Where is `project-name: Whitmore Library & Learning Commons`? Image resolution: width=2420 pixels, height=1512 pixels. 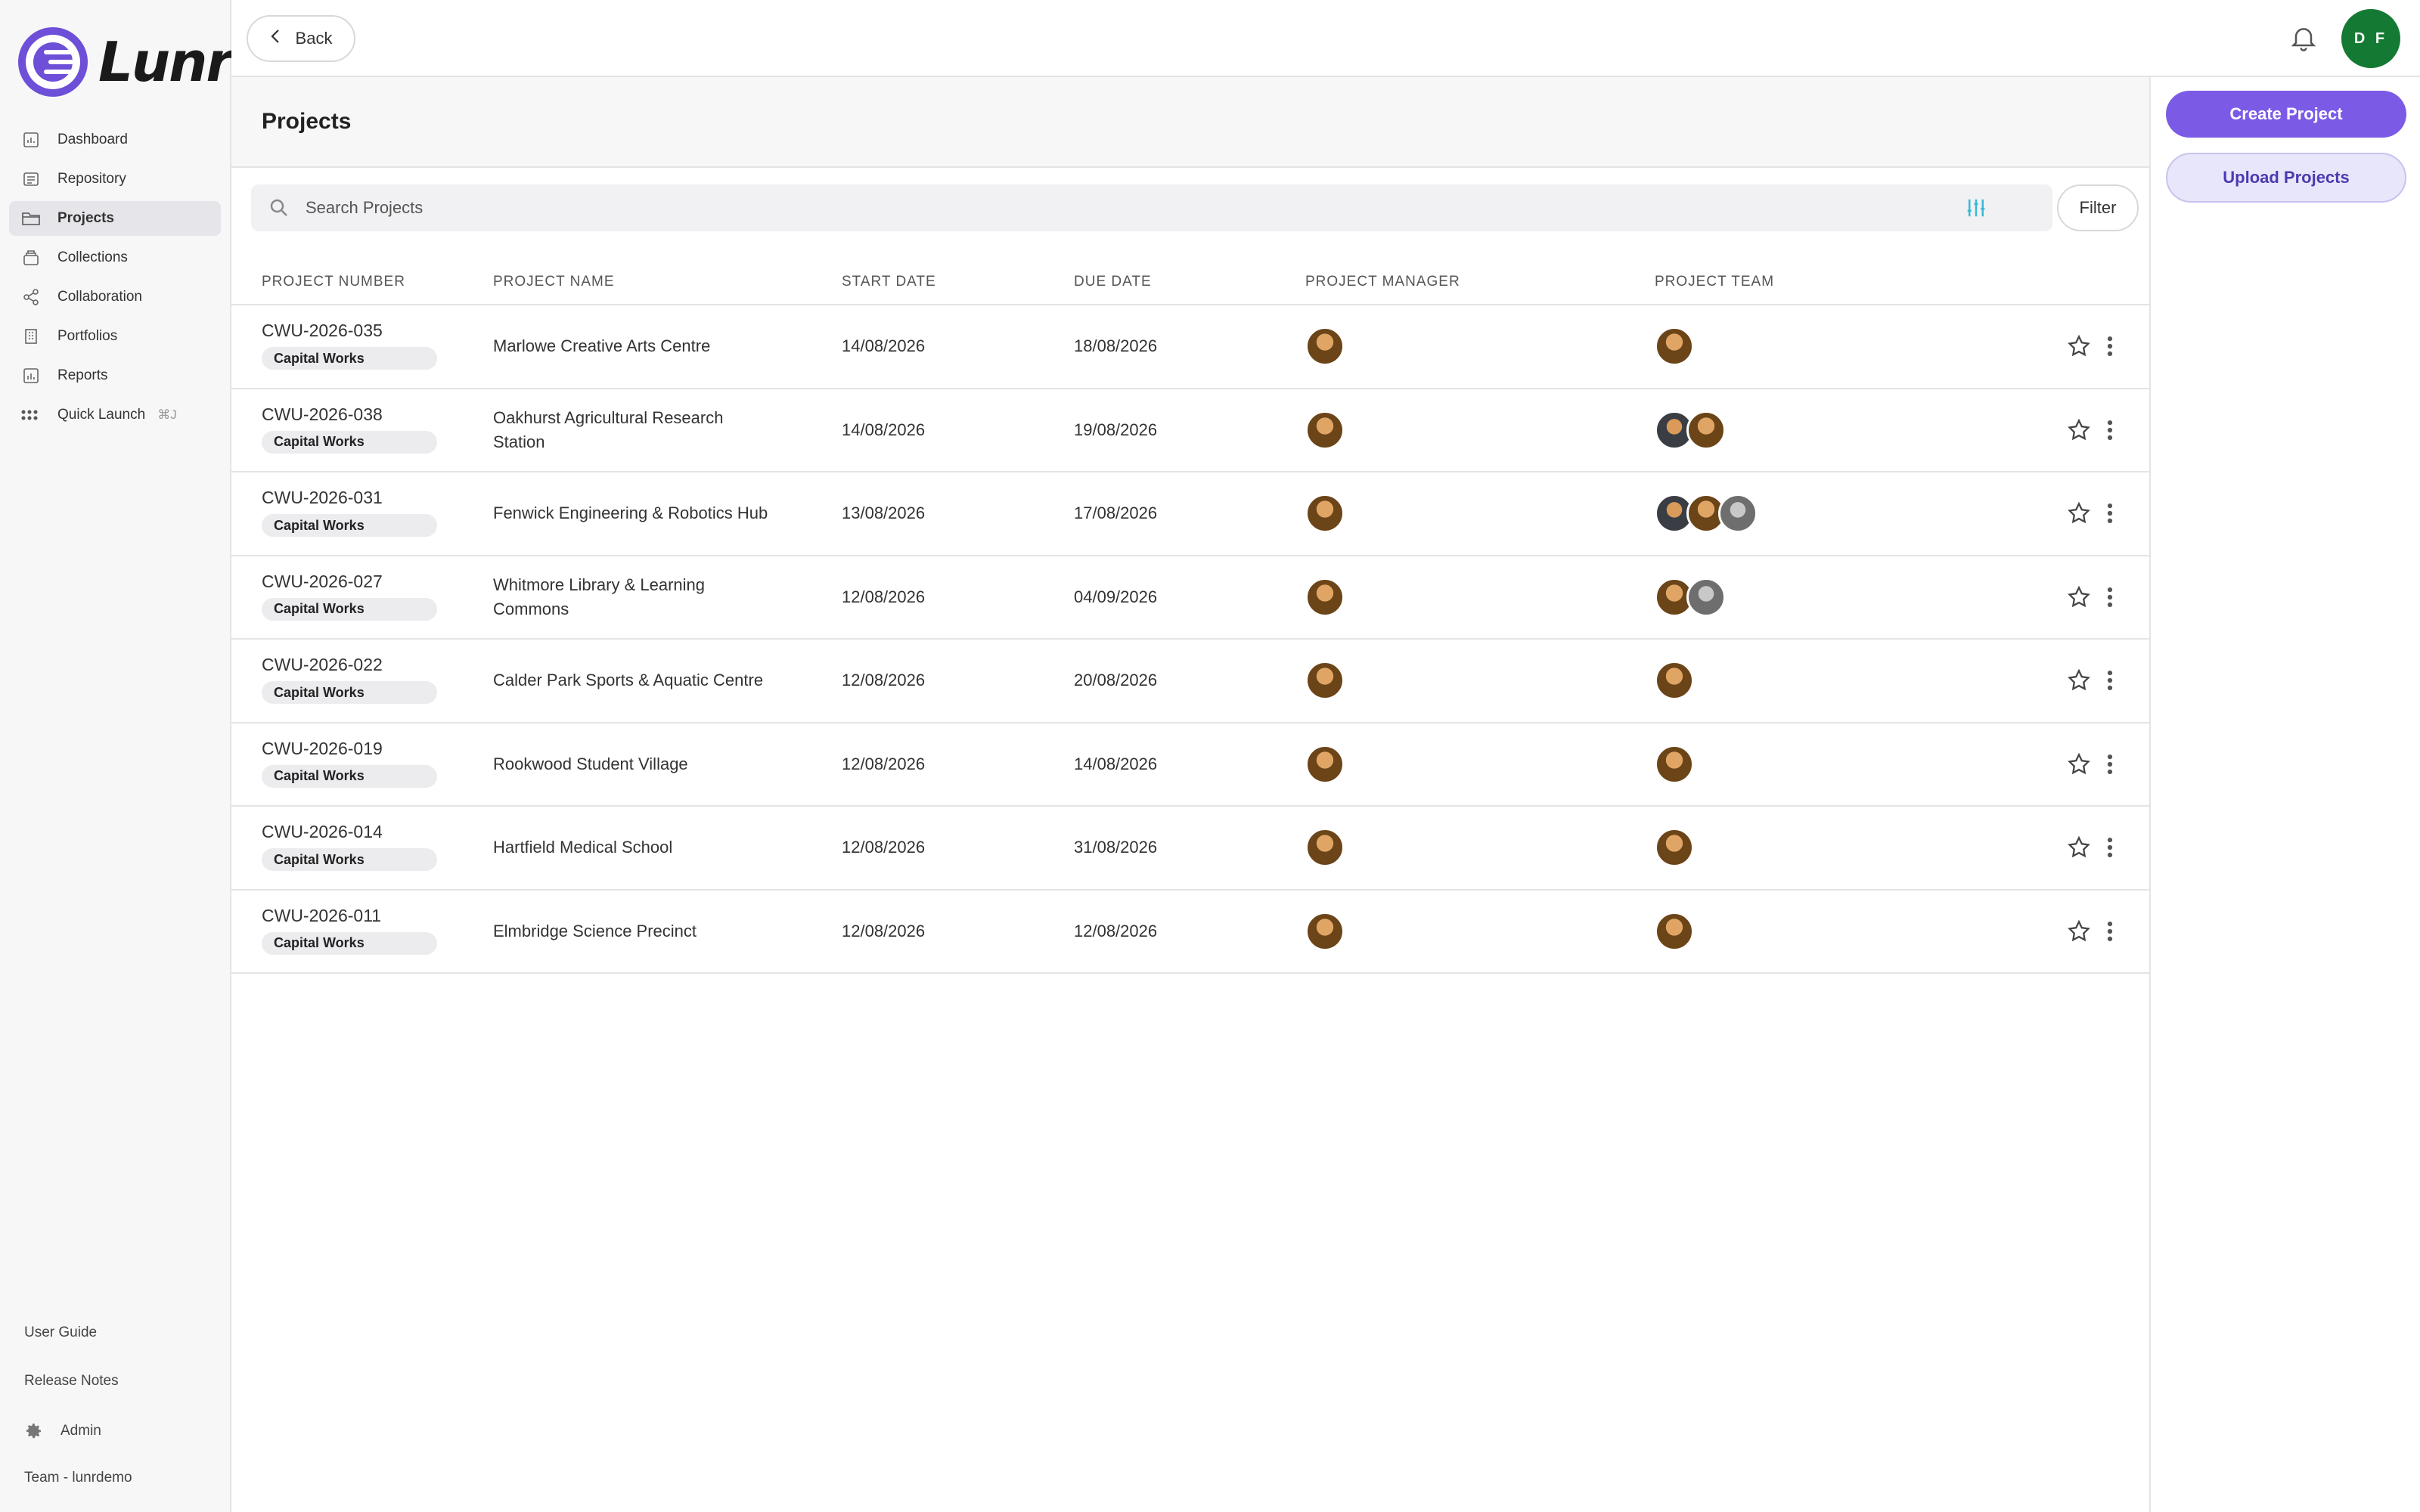
project-name: Whitmore Library & Learning Commons is located at coordinates (633, 597).